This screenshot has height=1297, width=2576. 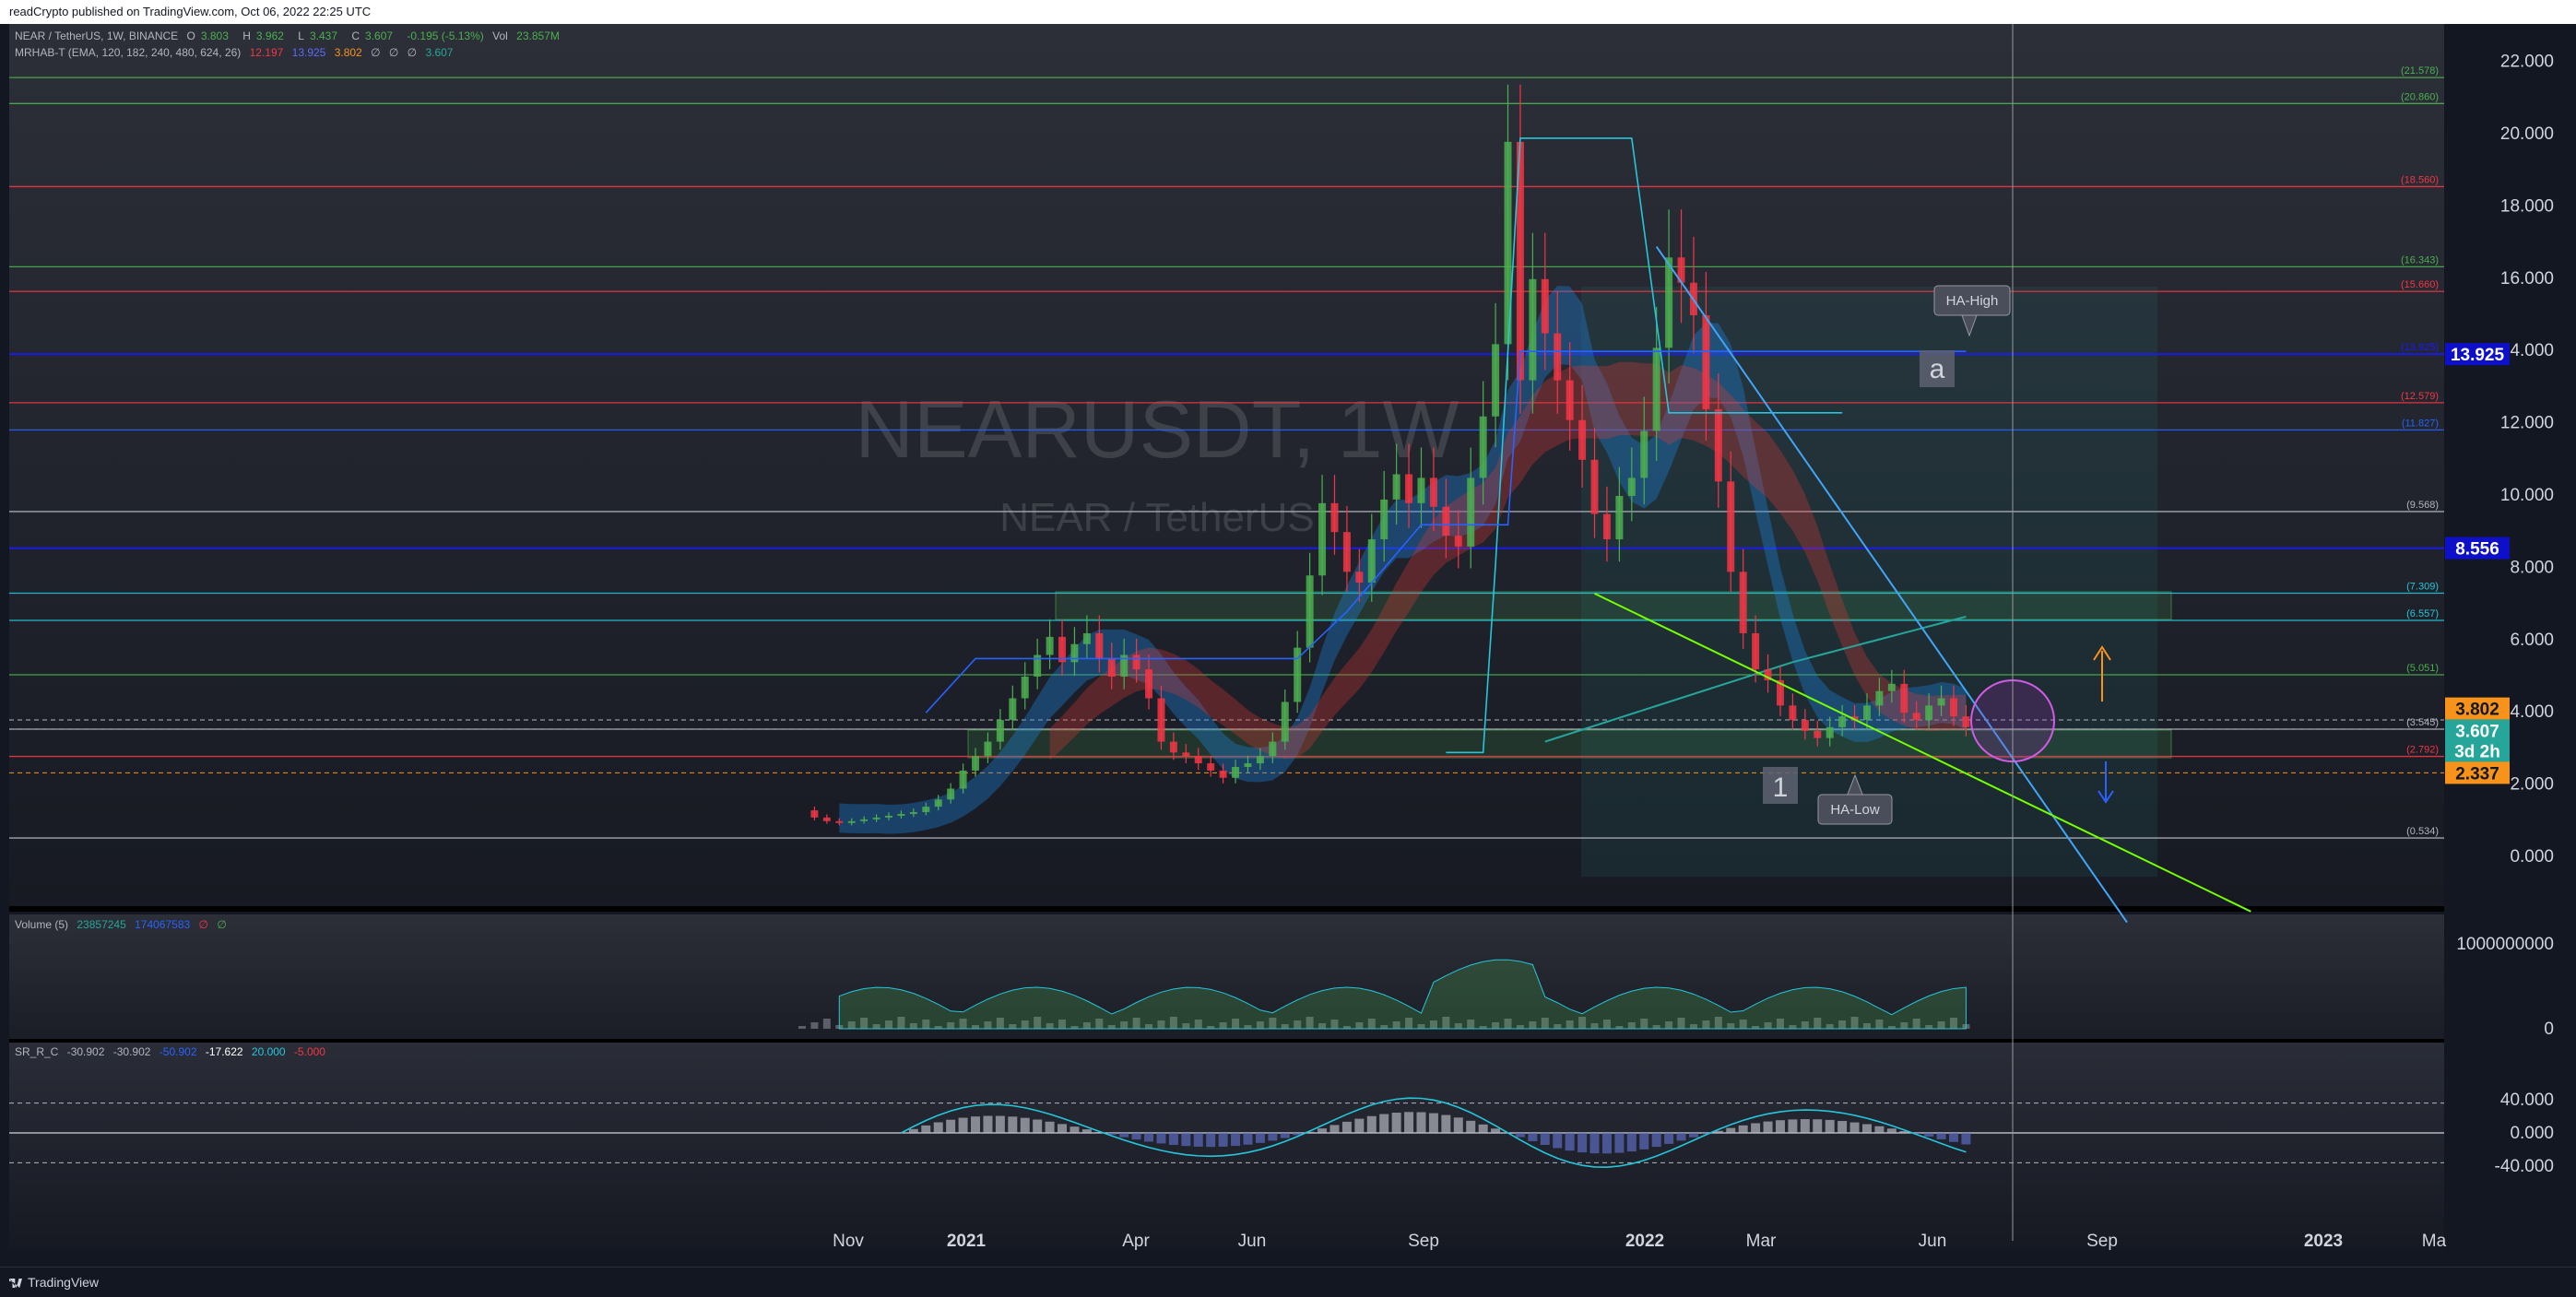 What do you see at coordinates (1937, 368) in the screenshot?
I see `label-a-box: a` at bounding box center [1937, 368].